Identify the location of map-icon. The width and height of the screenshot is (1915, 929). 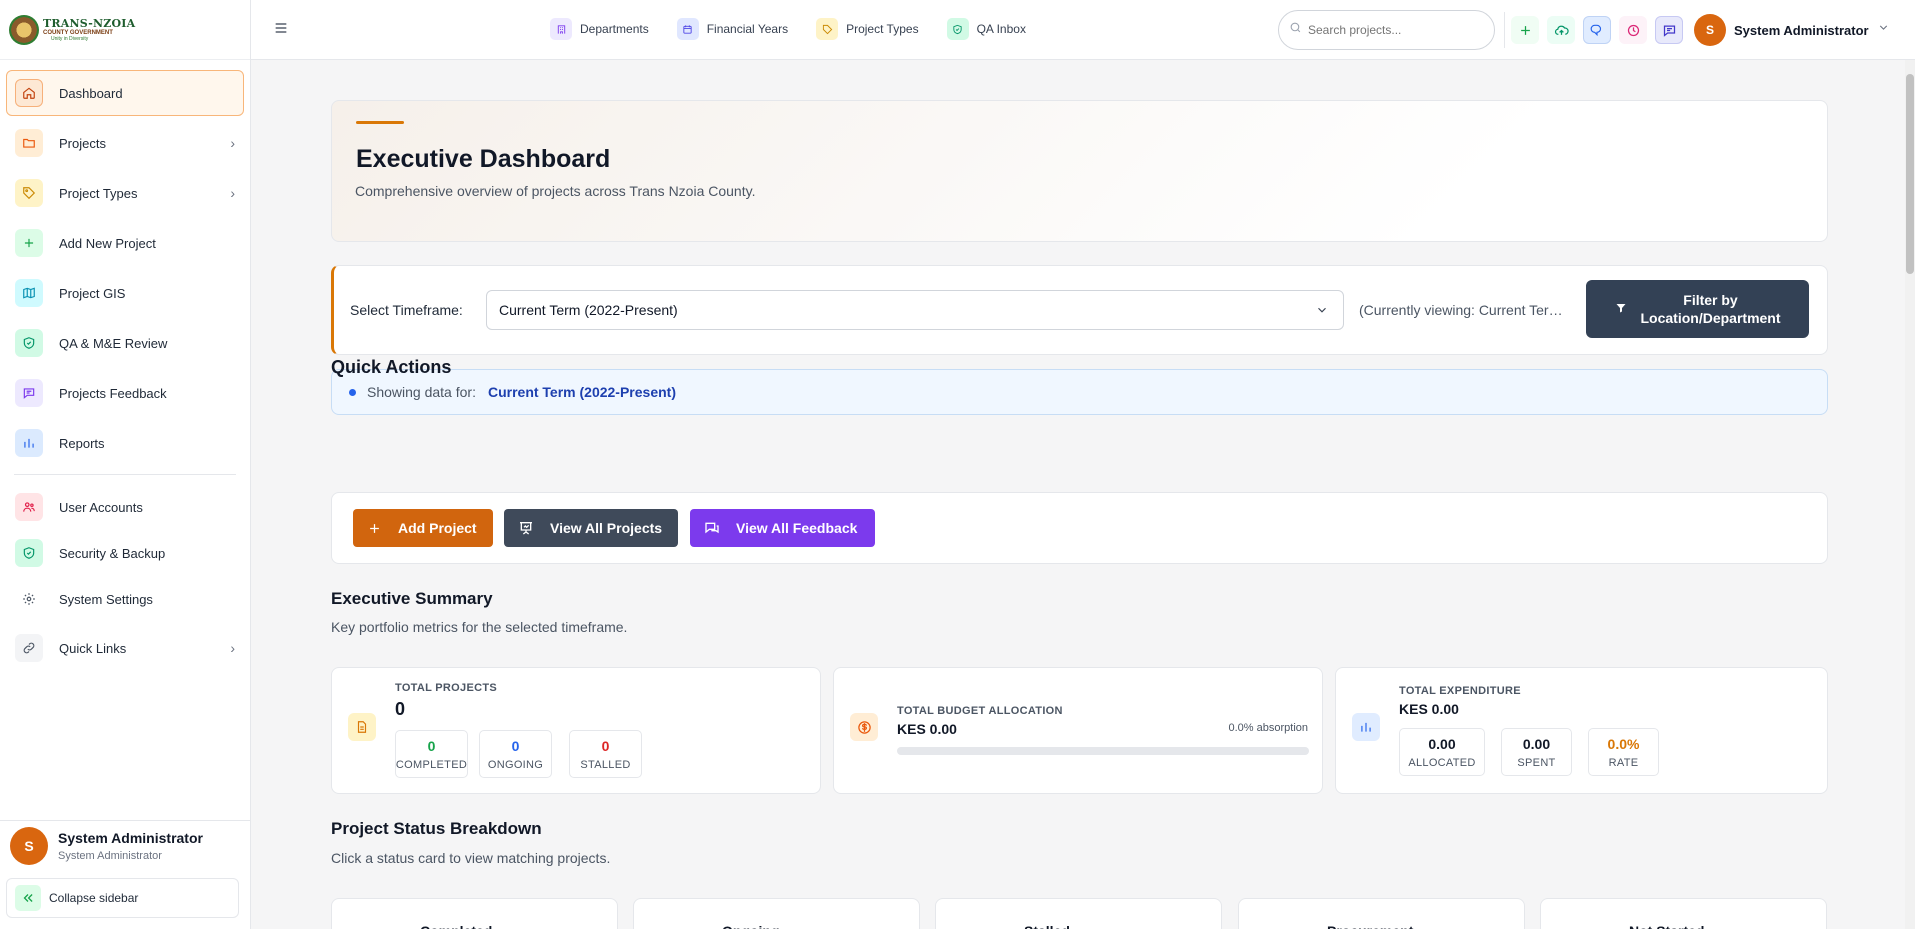
(29, 293).